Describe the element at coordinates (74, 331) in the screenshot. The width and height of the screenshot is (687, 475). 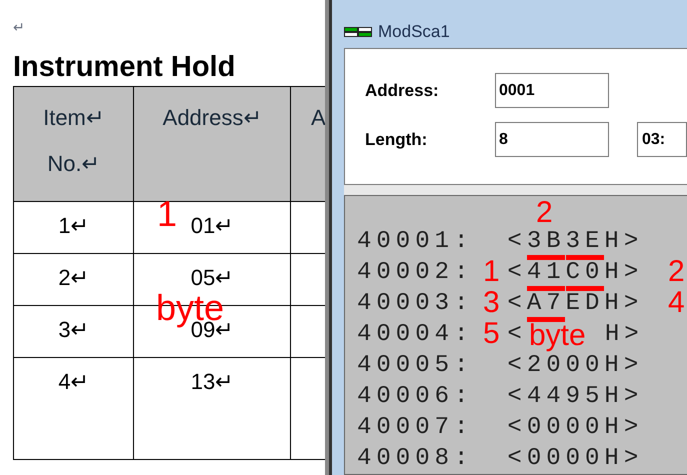
I see `table-cell: 3↵` at that location.